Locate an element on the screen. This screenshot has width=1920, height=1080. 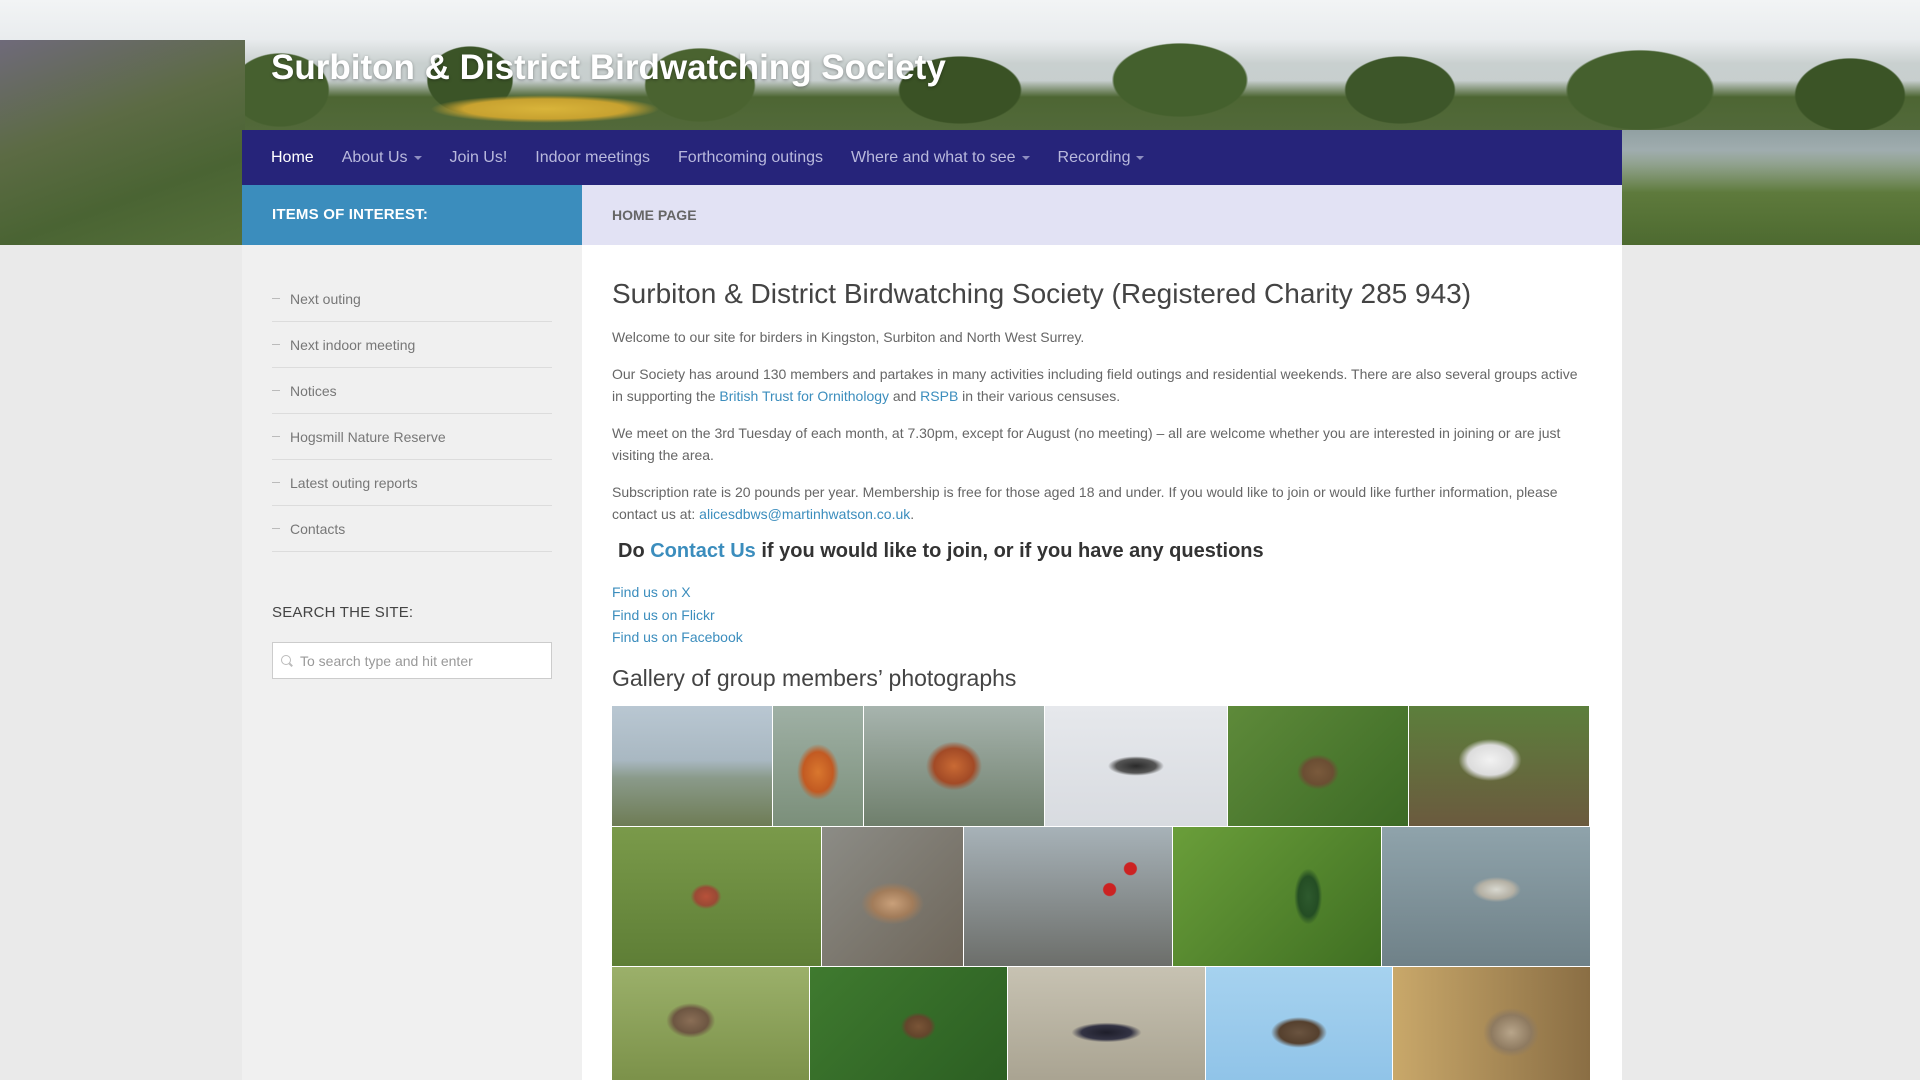
email-link: alicesdbws@martinhwatson.co.uk is located at coordinates (804, 514).